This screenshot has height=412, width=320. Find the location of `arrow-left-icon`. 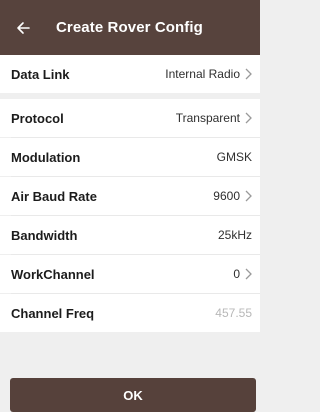

arrow-left-icon is located at coordinates (23, 27).